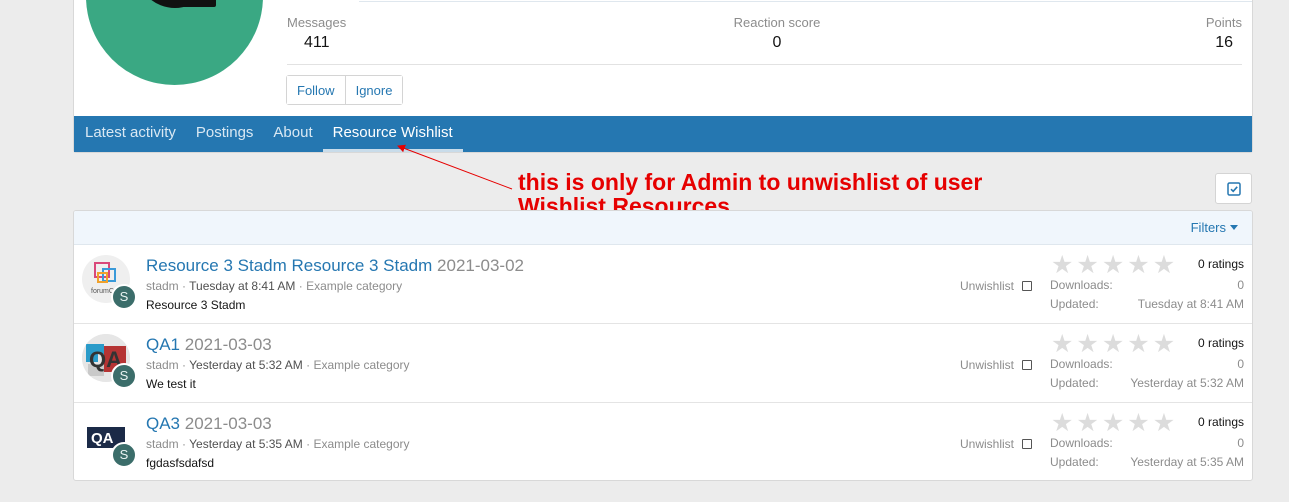  I want to click on stat-value: 16, so click(1224, 43).